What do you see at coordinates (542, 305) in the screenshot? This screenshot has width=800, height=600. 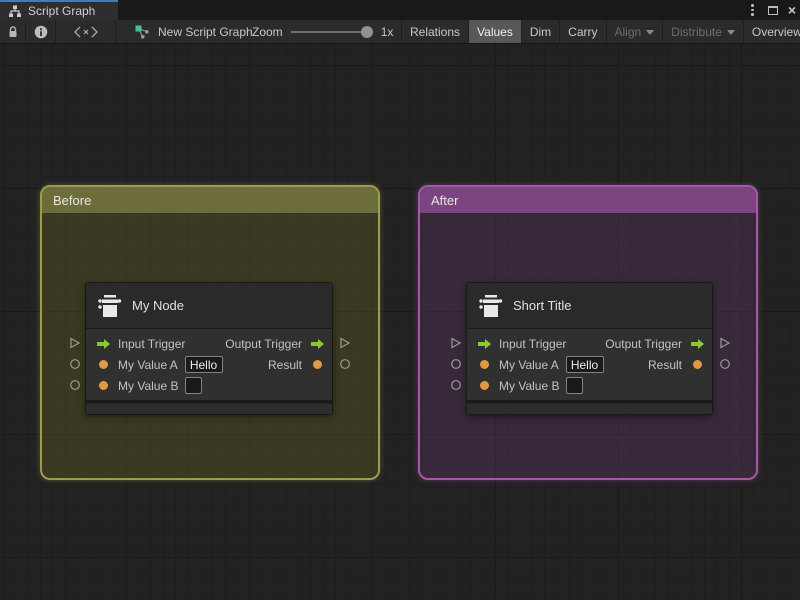 I see `node-title: Short Title` at bounding box center [542, 305].